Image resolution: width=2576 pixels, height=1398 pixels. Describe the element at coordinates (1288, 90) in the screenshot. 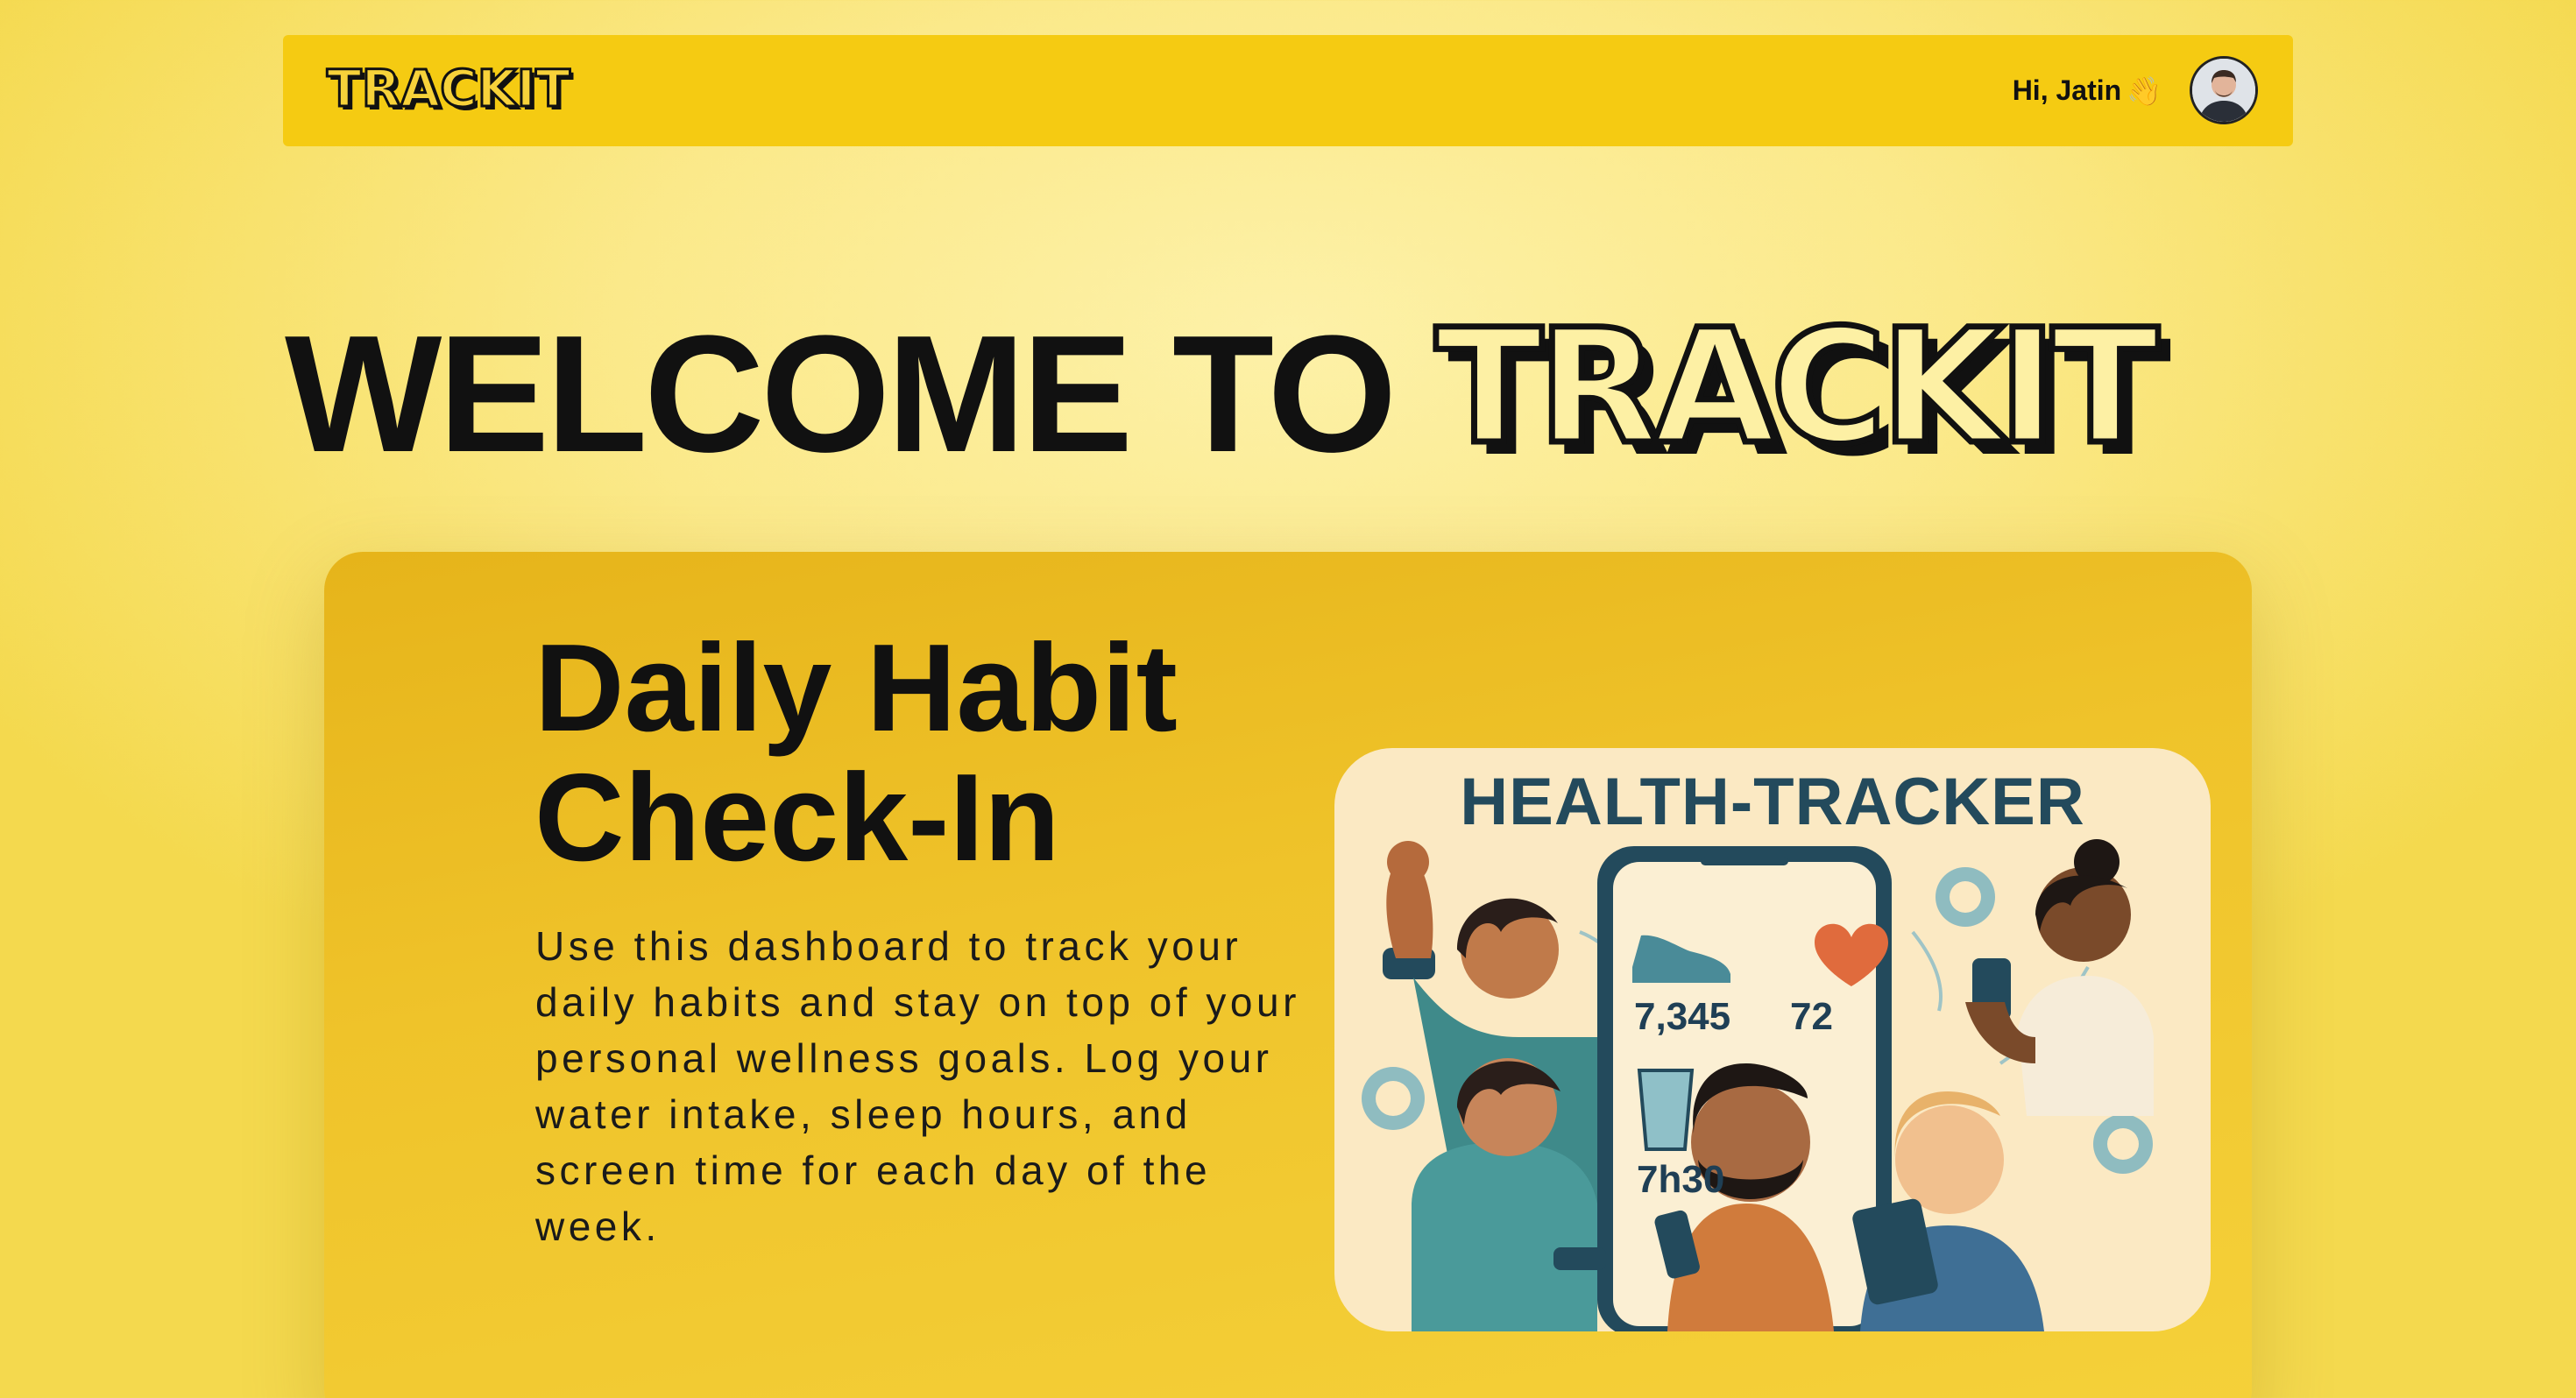

I see `navbar: TRACKIT TRACKIT Hi, Jatin 👋` at that location.